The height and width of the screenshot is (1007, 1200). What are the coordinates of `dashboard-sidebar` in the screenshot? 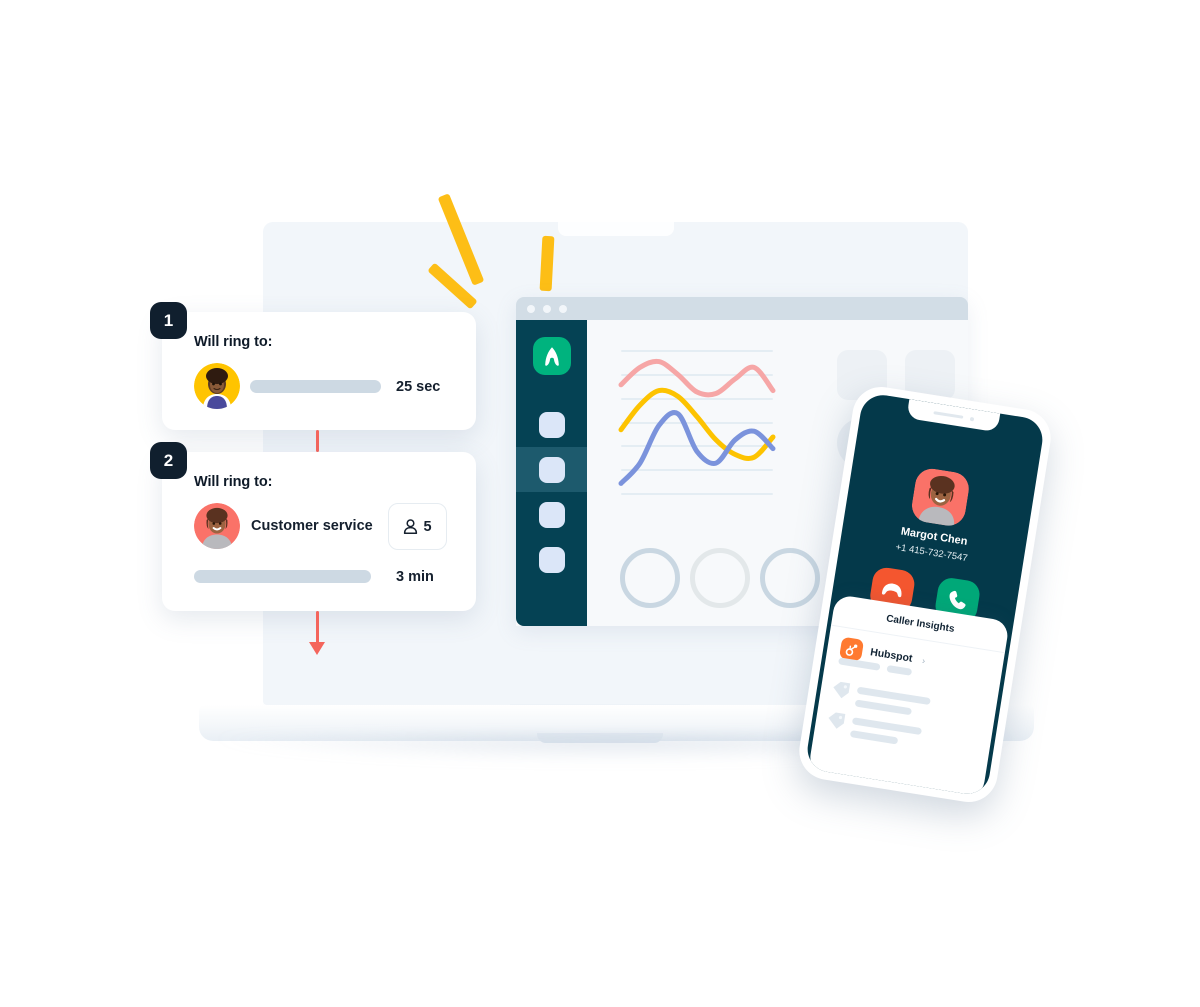 It's located at (551, 473).